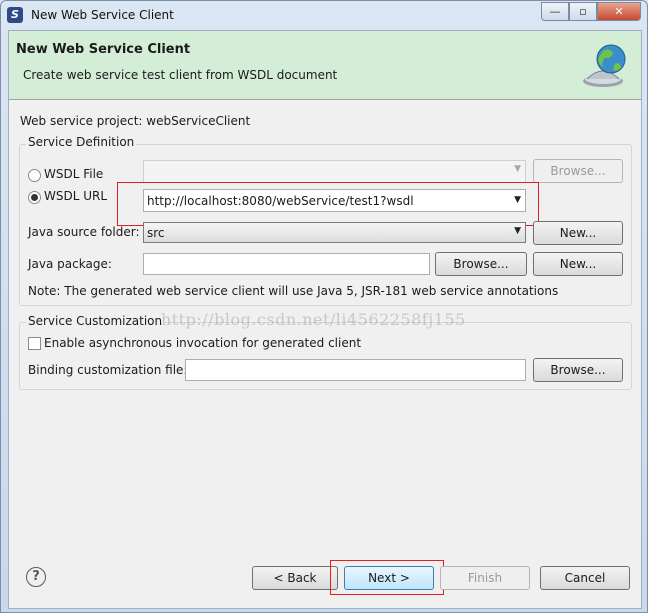 The height and width of the screenshot is (613, 648). What do you see at coordinates (34, 175) in the screenshot?
I see `wsdl-file-radio` at bounding box center [34, 175].